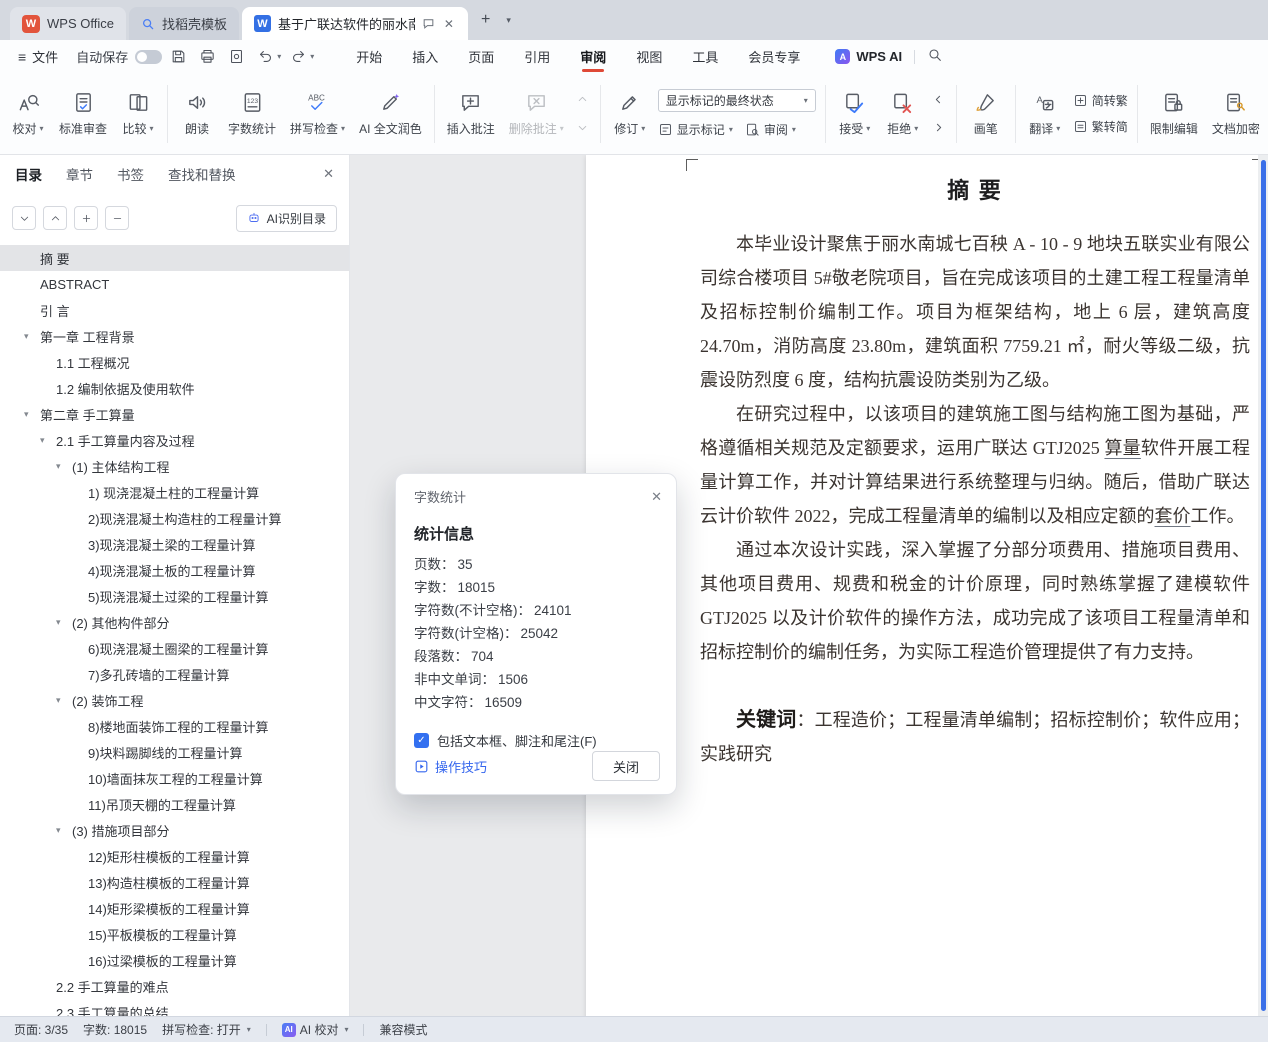 This screenshot has width=1268, height=1042. I want to click on collapse-all-button, so click(24, 218).